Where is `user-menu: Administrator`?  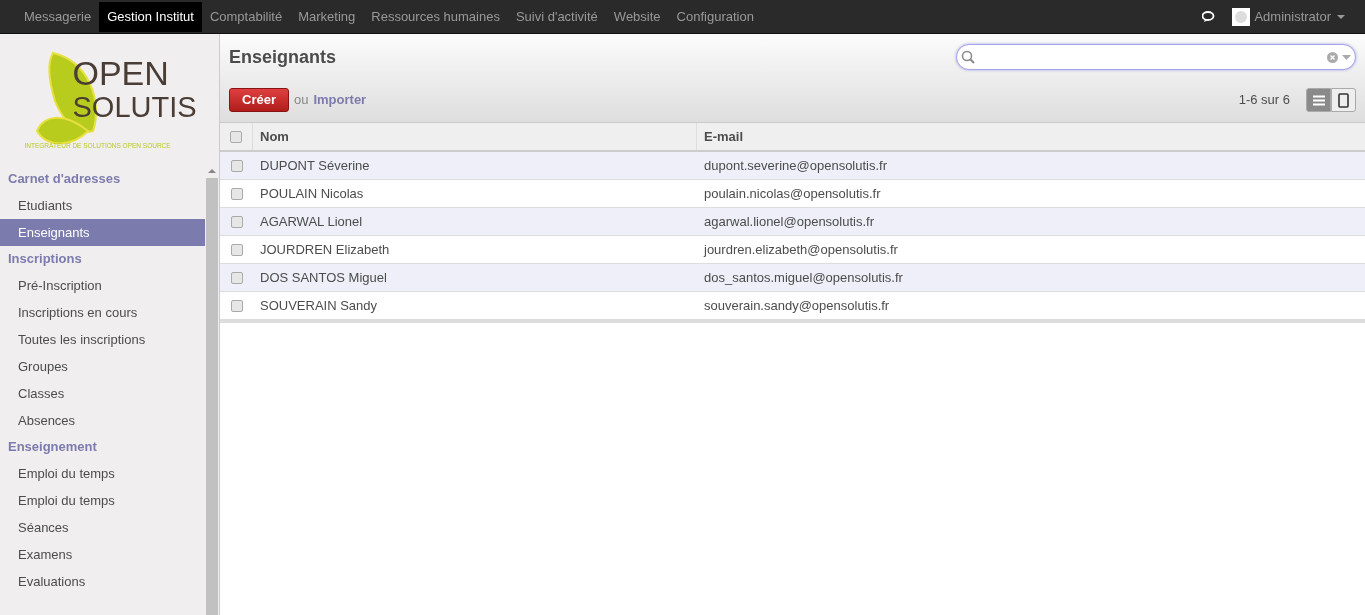
user-menu: Administrator is located at coordinates (1299, 16).